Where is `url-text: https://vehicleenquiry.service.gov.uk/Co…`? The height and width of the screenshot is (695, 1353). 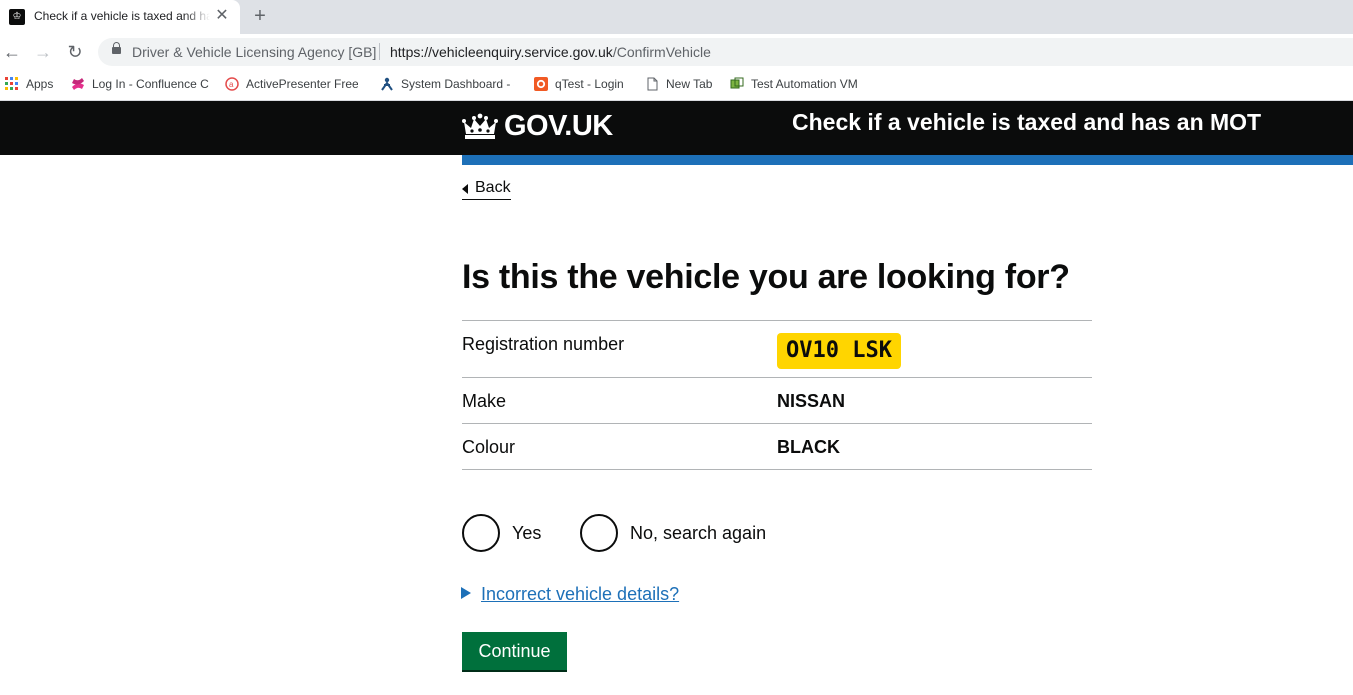
url-text: https://vehicleenquiry.service.gov.uk/Co… is located at coordinates (550, 52).